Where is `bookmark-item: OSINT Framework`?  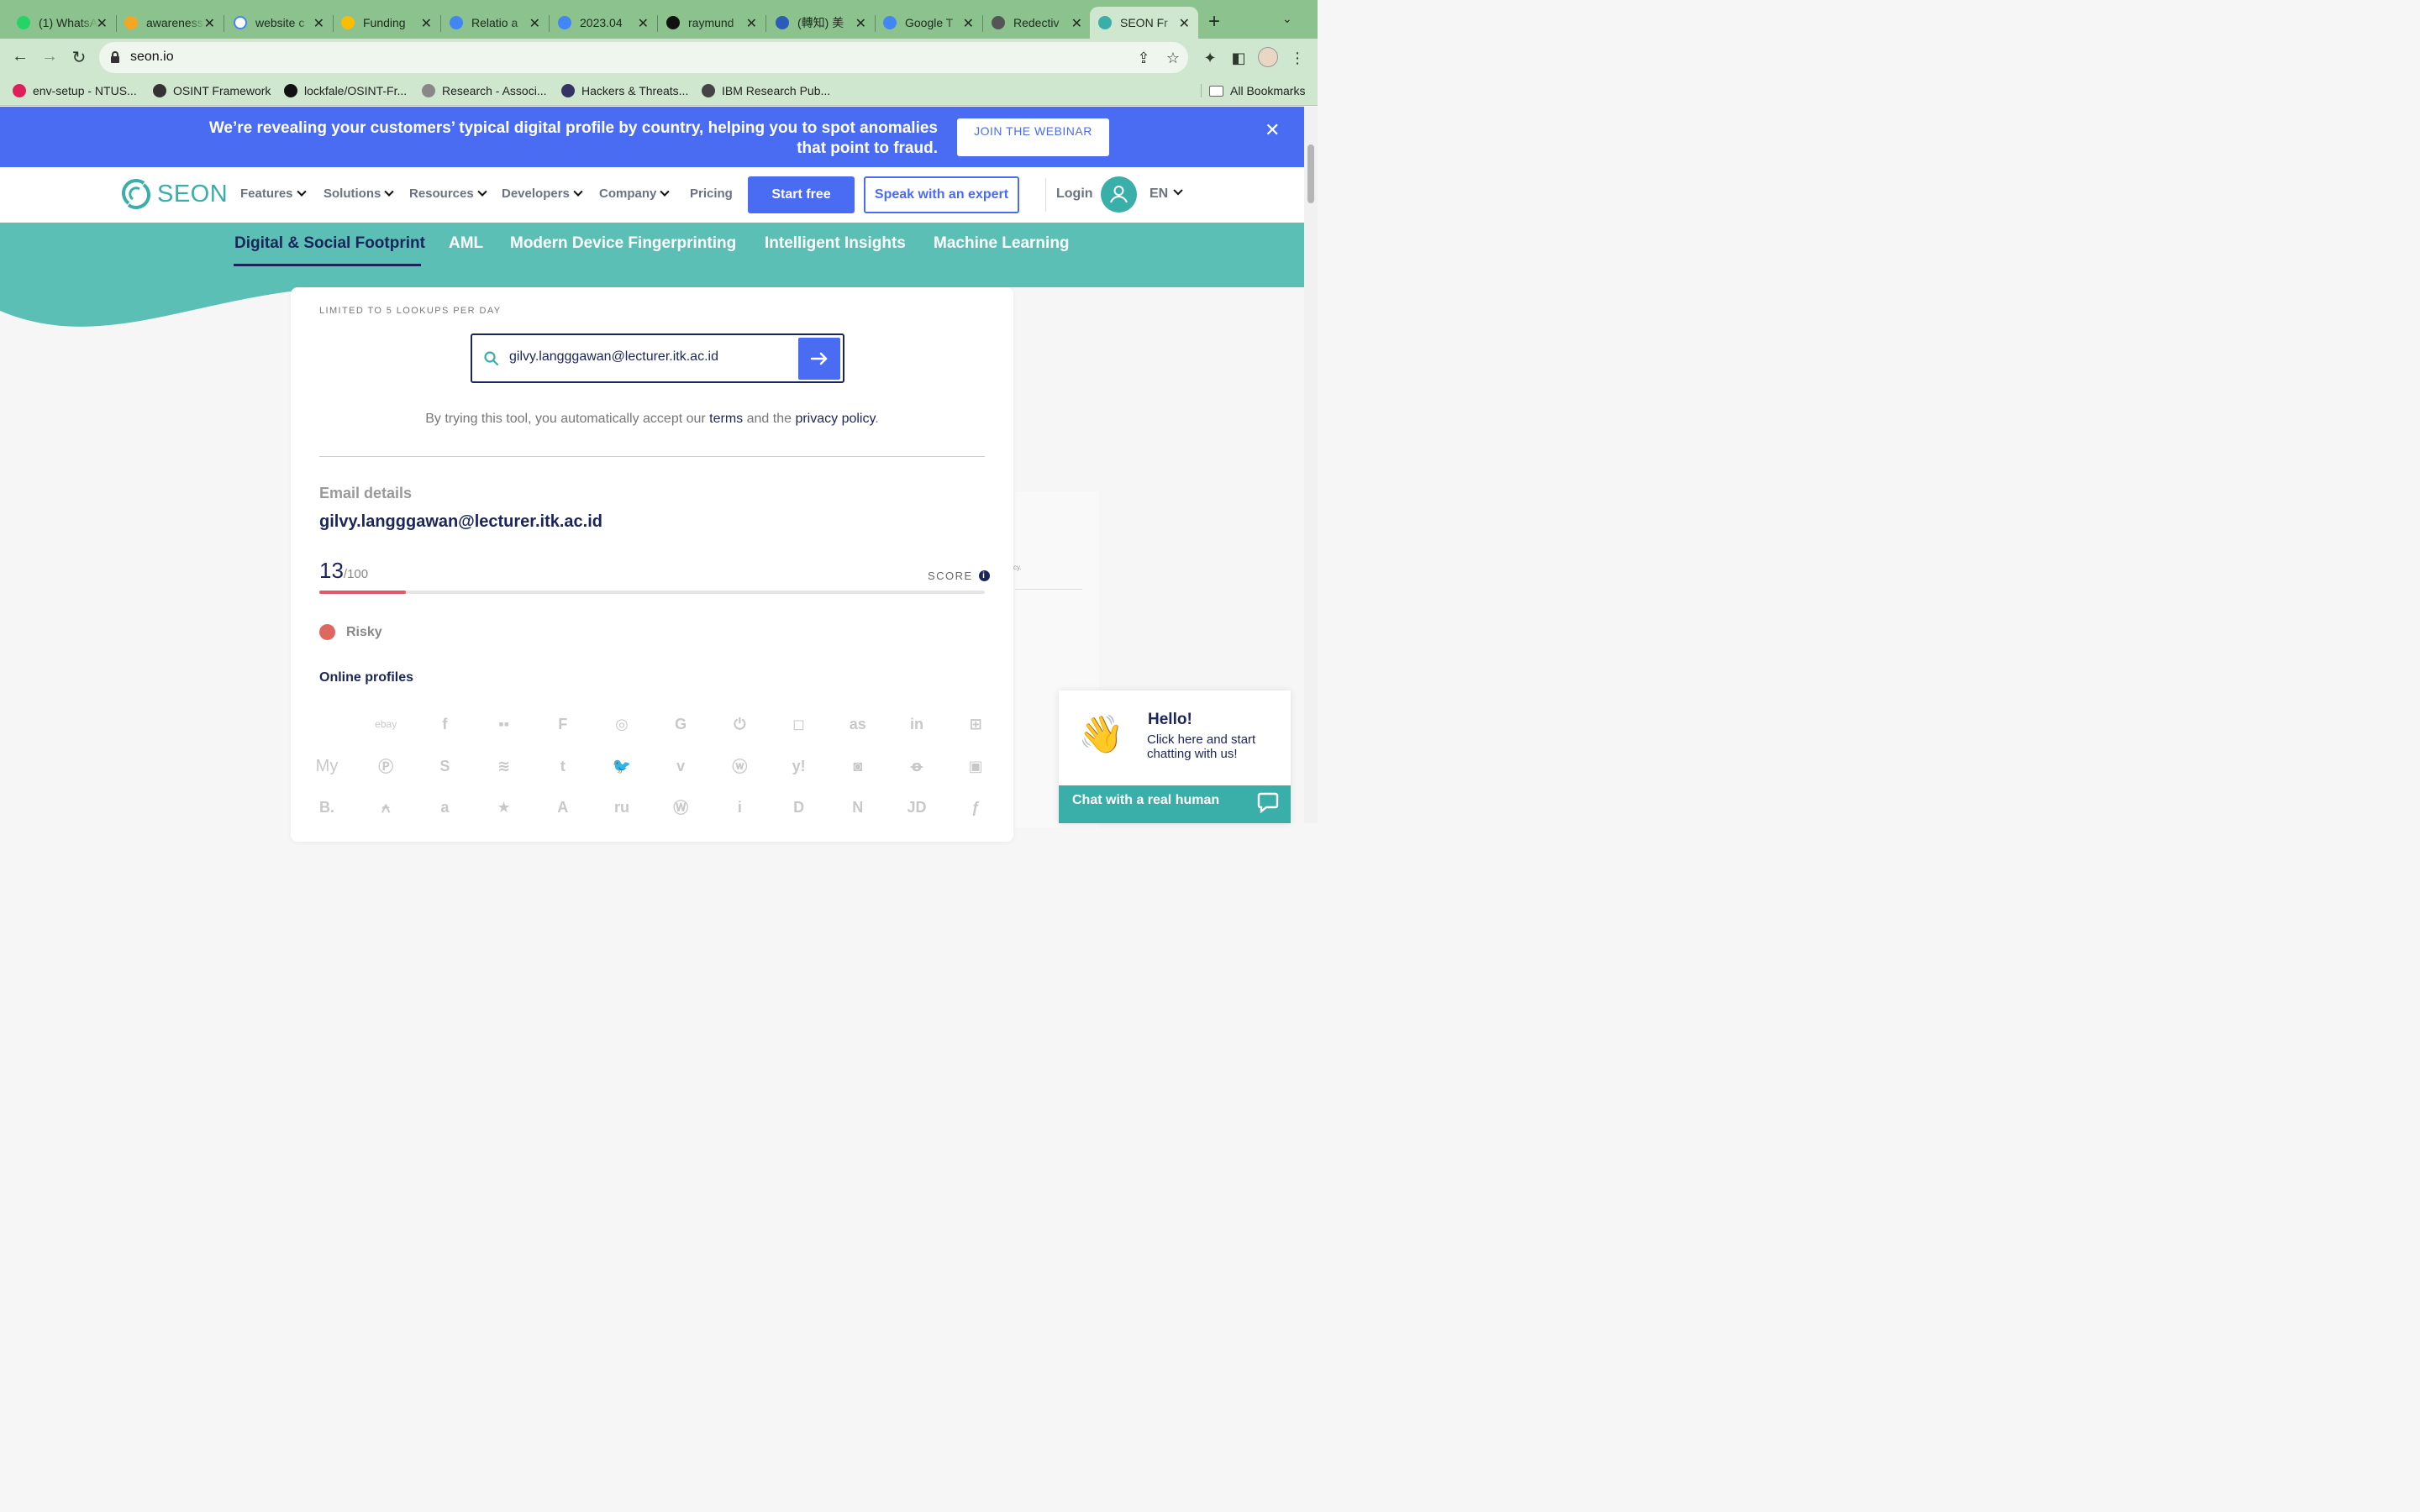 bookmark-item: OSINT Framework is located at coordinates (212, 90).